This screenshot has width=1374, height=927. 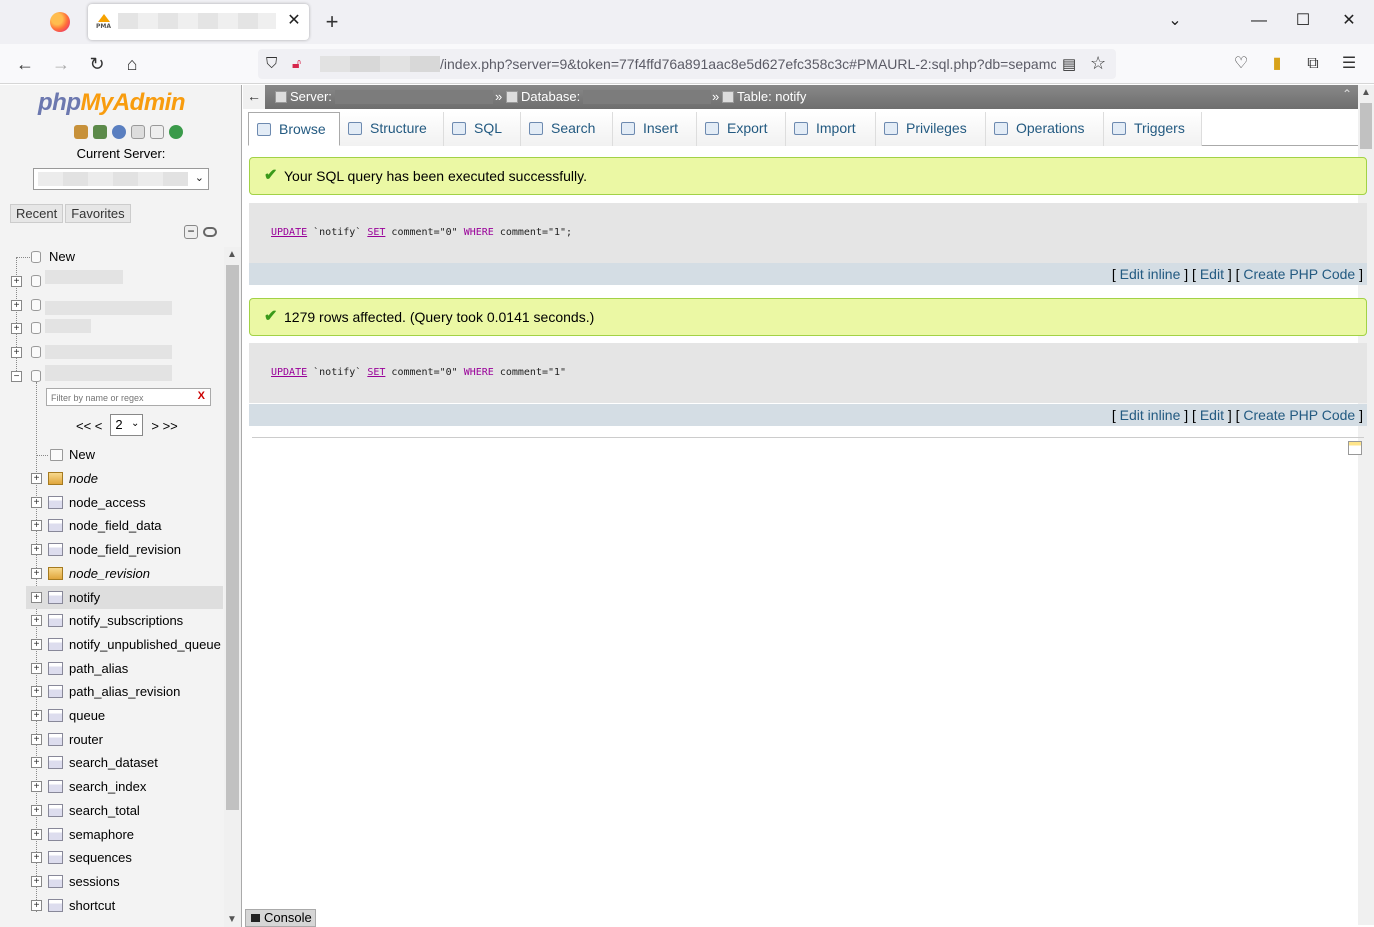 What do you see at coordinates (138, 132) in the screenshot?
I see `documentation-icon` at bounding box center [138, 132].